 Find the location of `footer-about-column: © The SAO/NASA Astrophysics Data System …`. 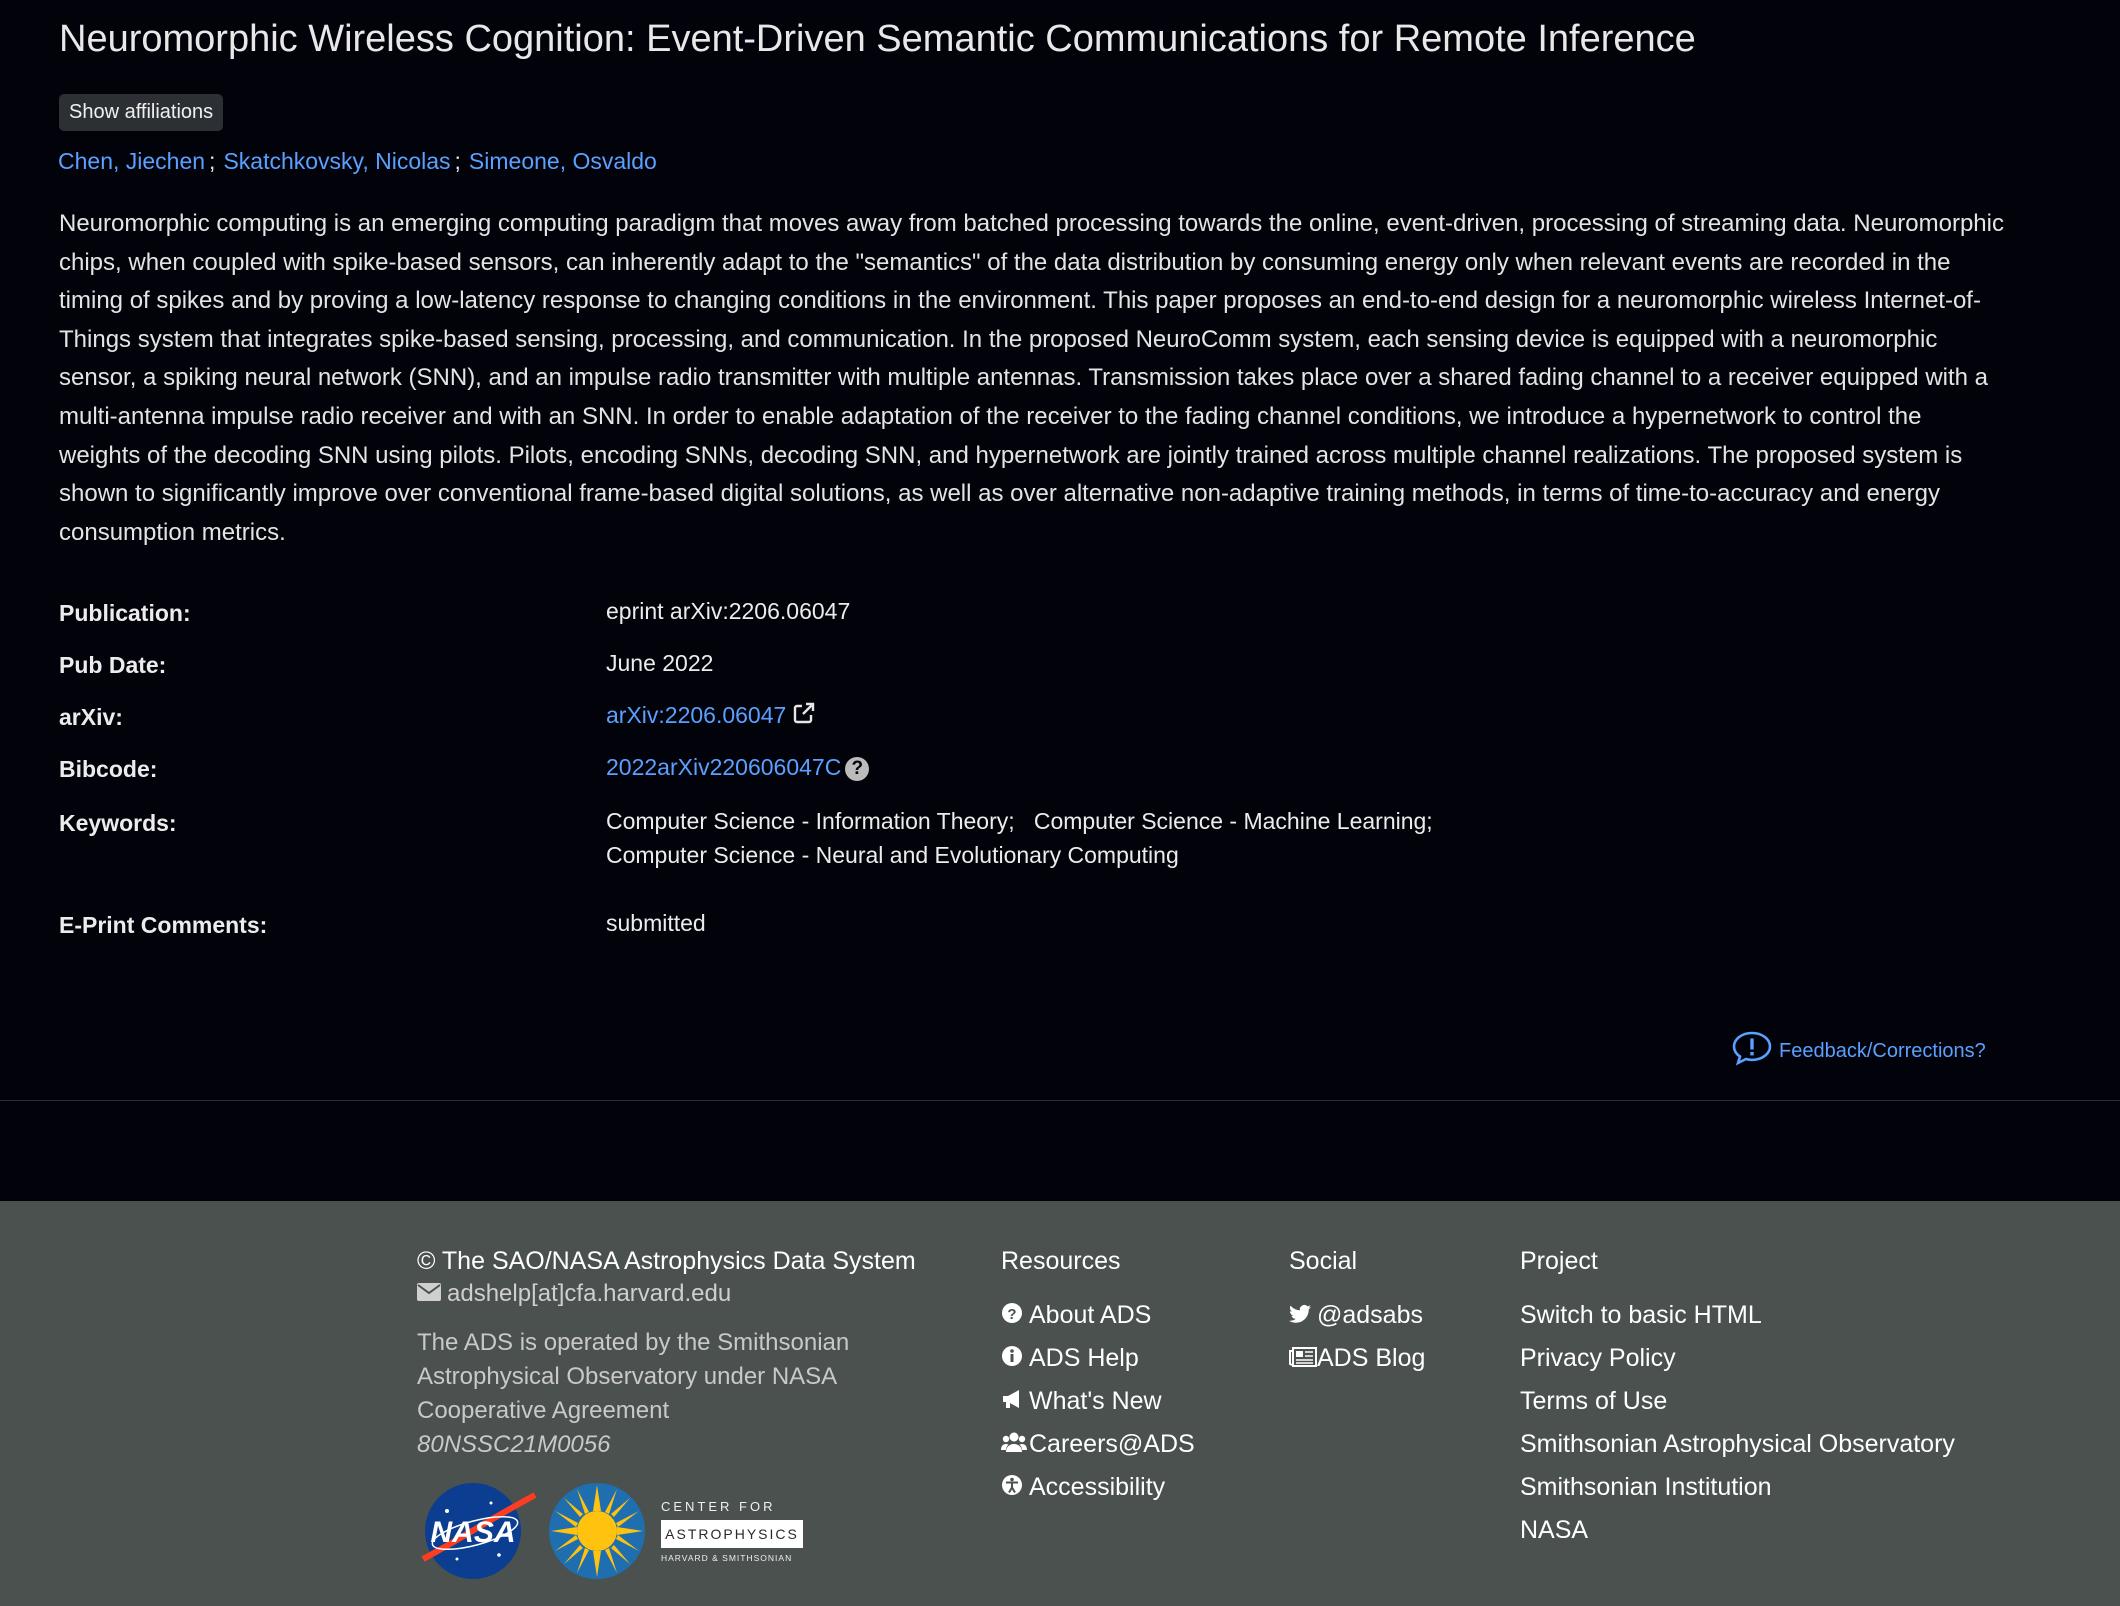

footer-about-column: © The SAO/NASA Astrophysics Data System … is located at coordinates (687, 1354).